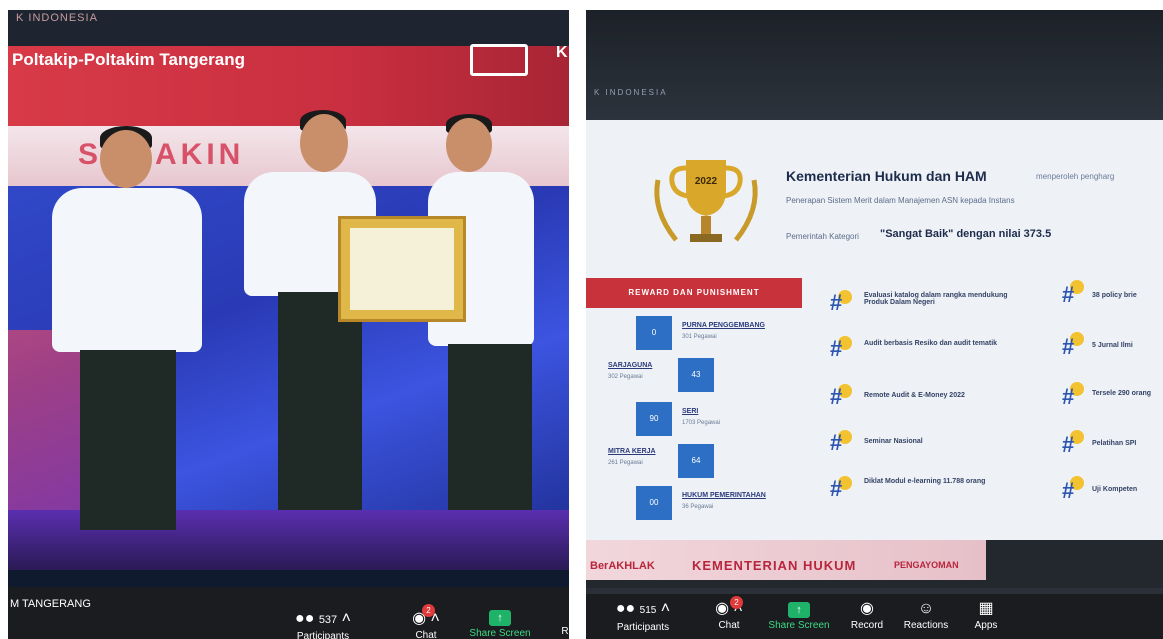 The height and width of the screenshot is (639, 1163). Describe the element at coordinates (631, 92) in the screenshot. I see `slide-top-label: K INDONESIA` at that location.